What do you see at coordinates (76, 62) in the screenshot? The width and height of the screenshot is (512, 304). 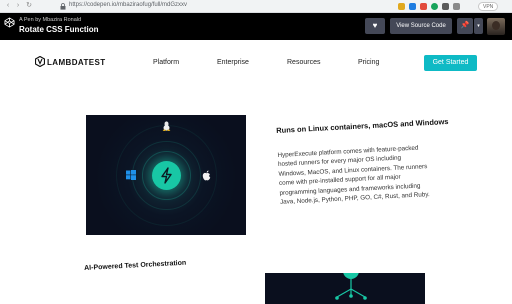 I see `lambdatest-brand: LAMBDATEST` at bounding box center [76, 62].